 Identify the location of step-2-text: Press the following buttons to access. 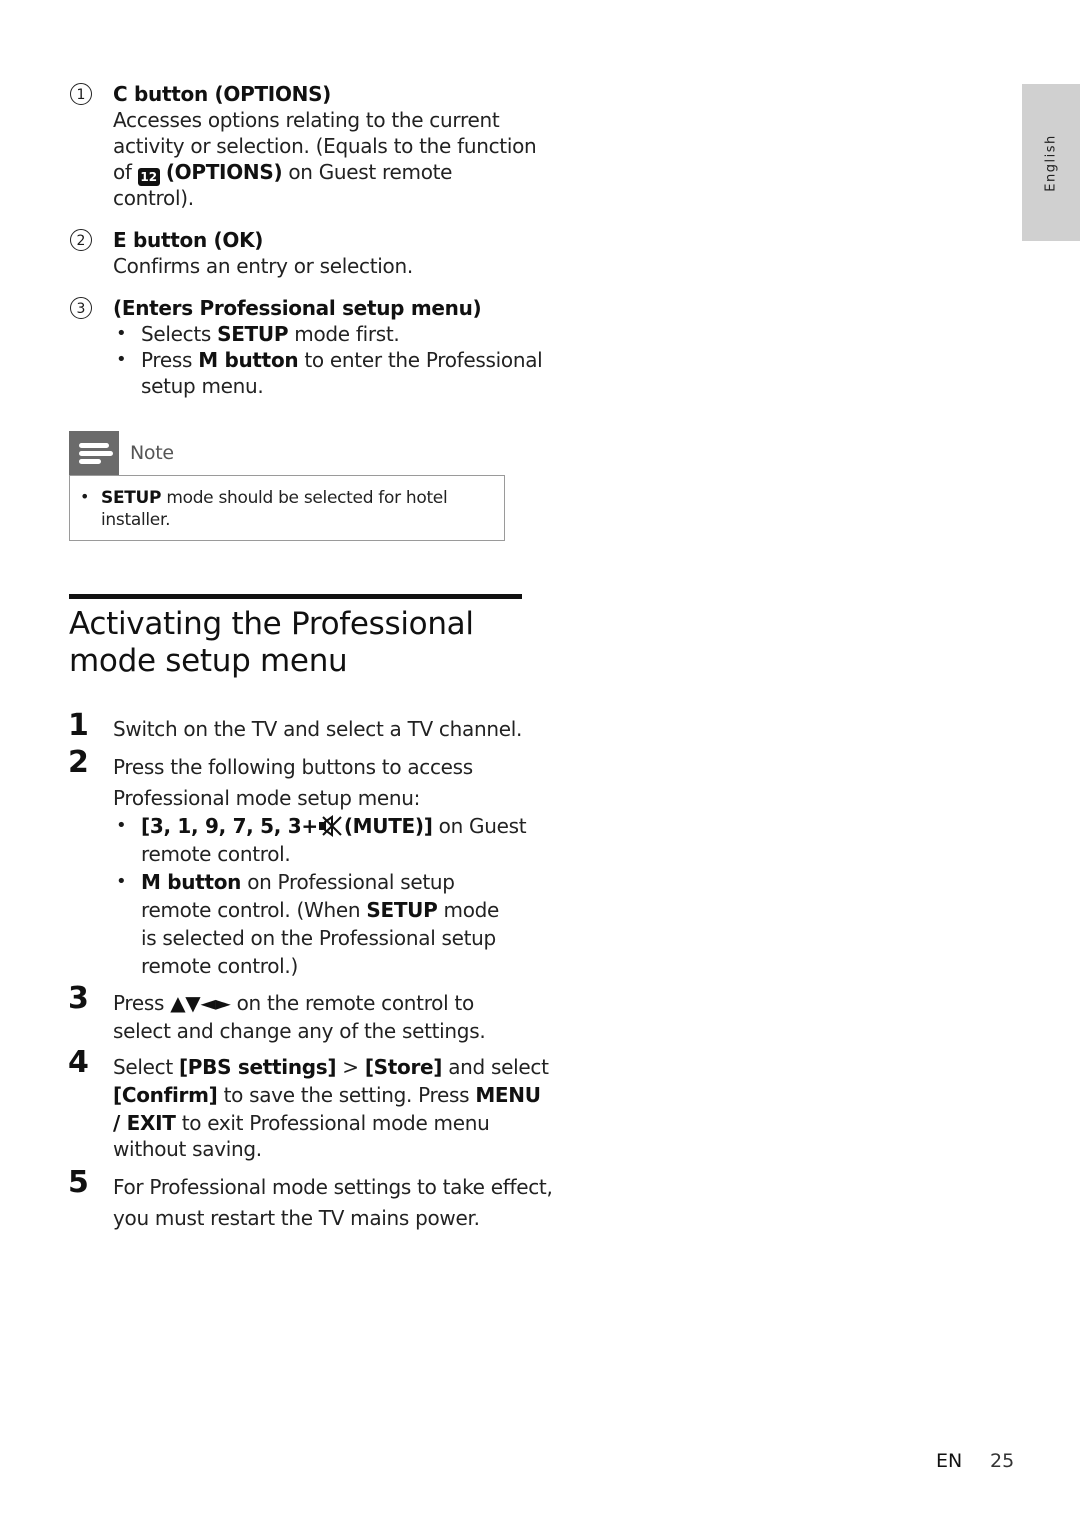
(293, 767).